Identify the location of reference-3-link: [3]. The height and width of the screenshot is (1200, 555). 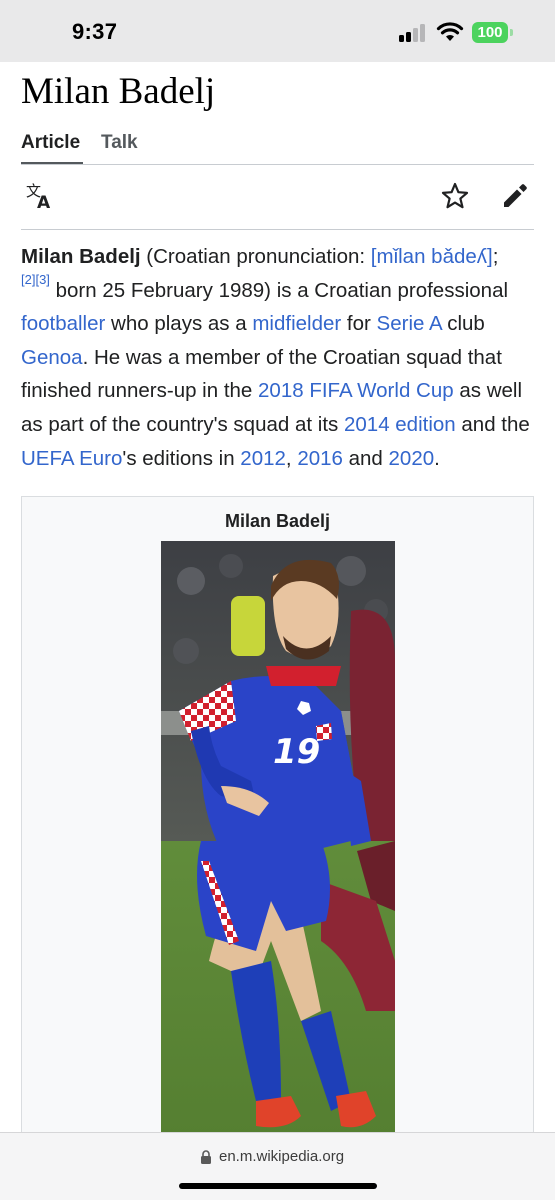
(42, 279).